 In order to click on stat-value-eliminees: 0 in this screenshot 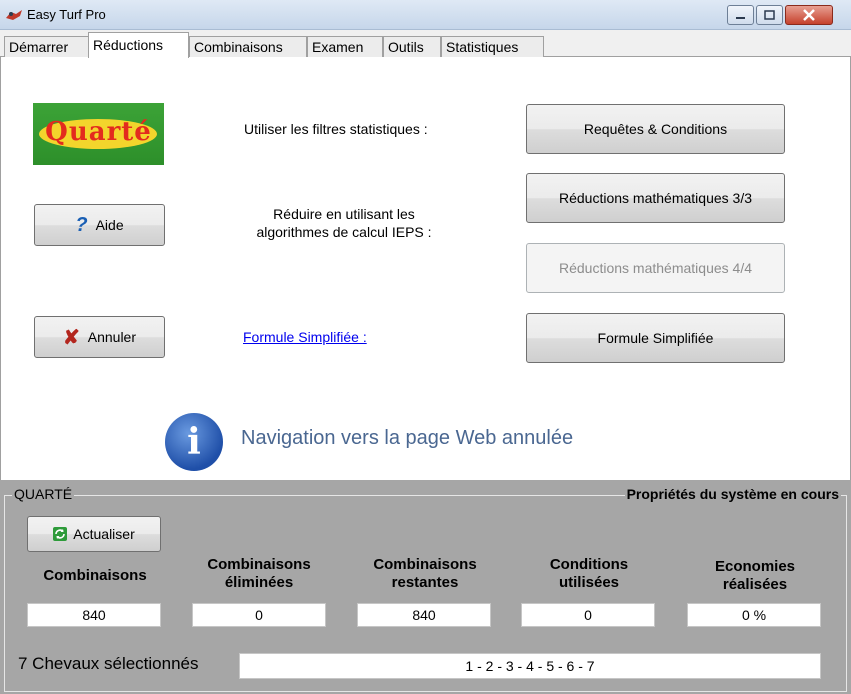, I will do `click(259, 615)`.